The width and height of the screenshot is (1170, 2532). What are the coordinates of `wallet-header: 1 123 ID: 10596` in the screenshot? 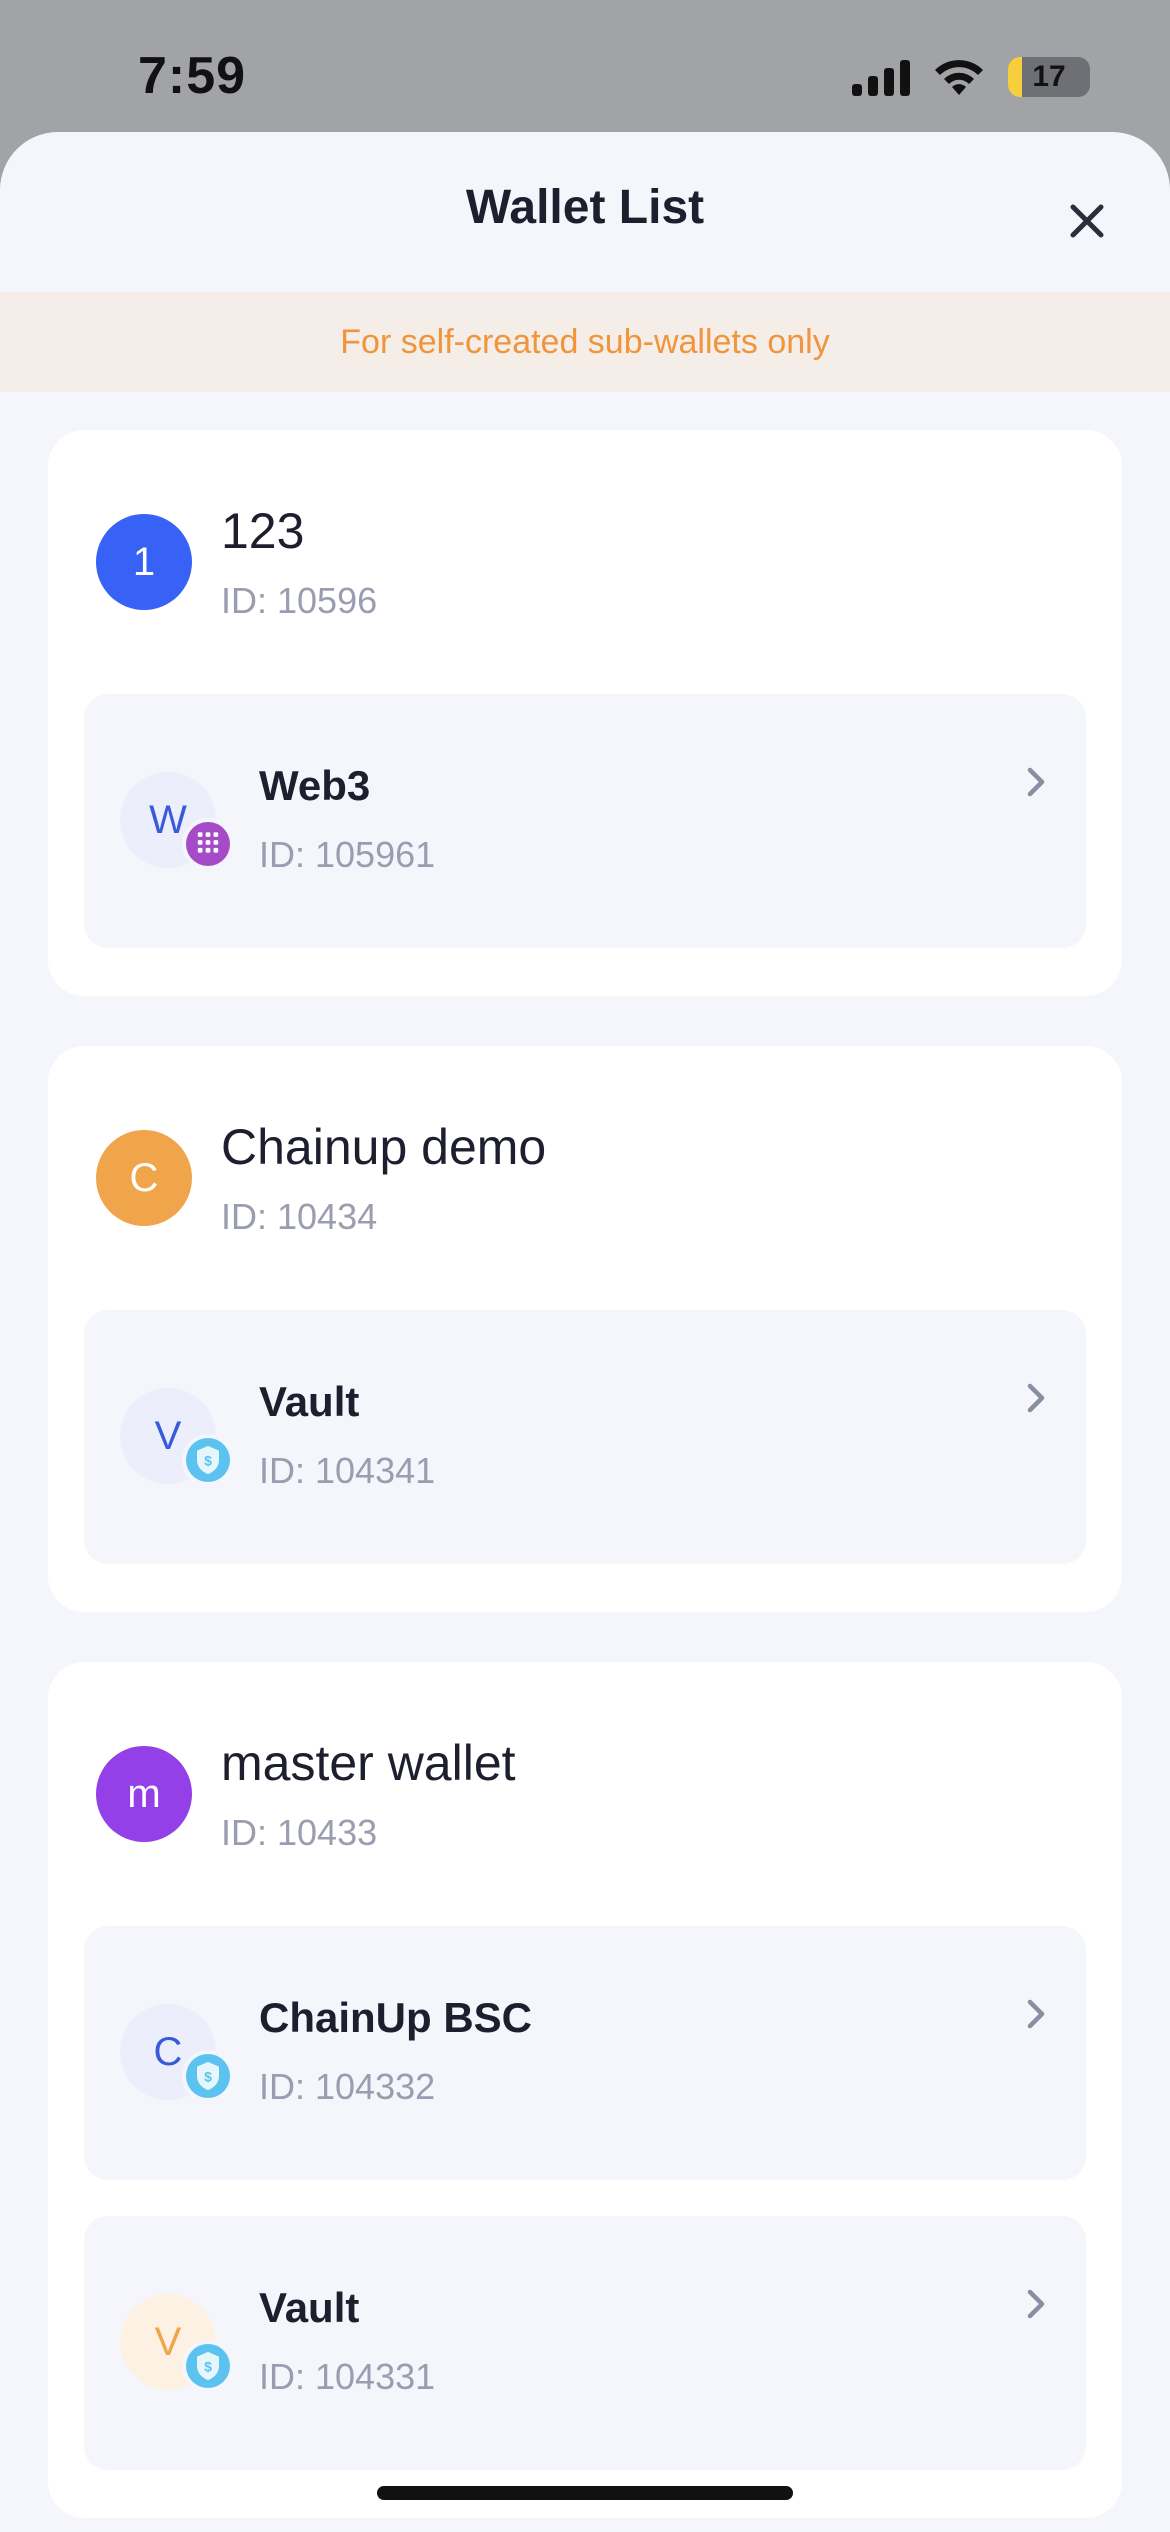 It's located at (585, 562).